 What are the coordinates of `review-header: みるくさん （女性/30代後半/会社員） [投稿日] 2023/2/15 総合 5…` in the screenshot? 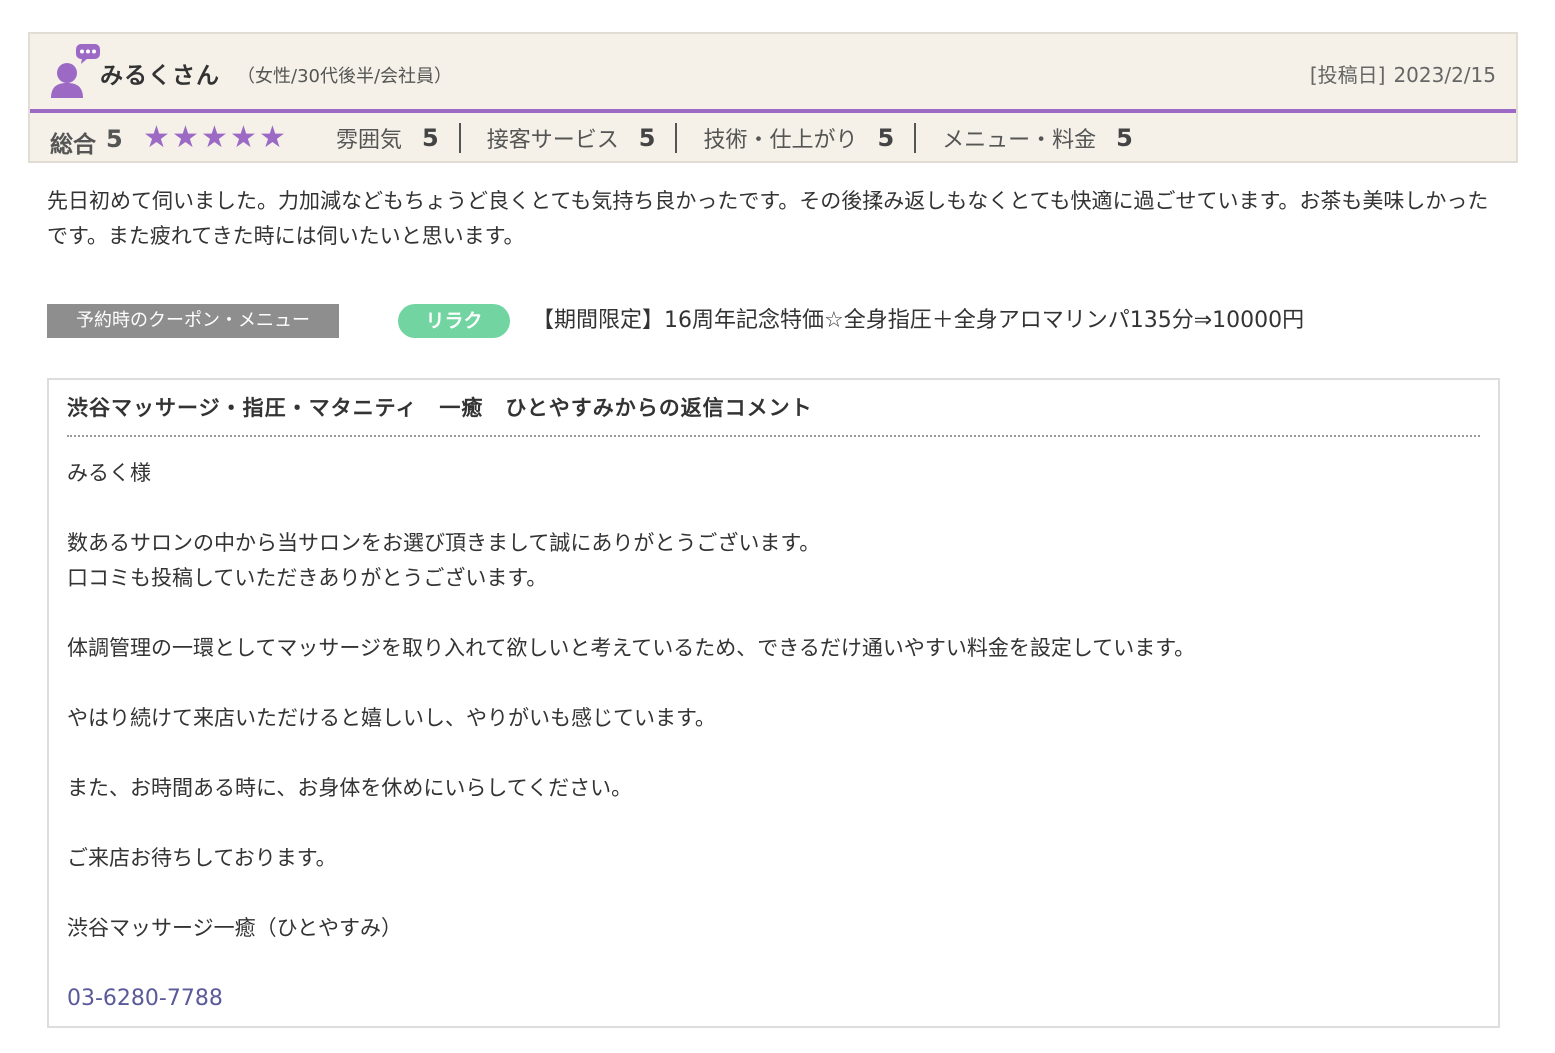 It's located at (773, 97).